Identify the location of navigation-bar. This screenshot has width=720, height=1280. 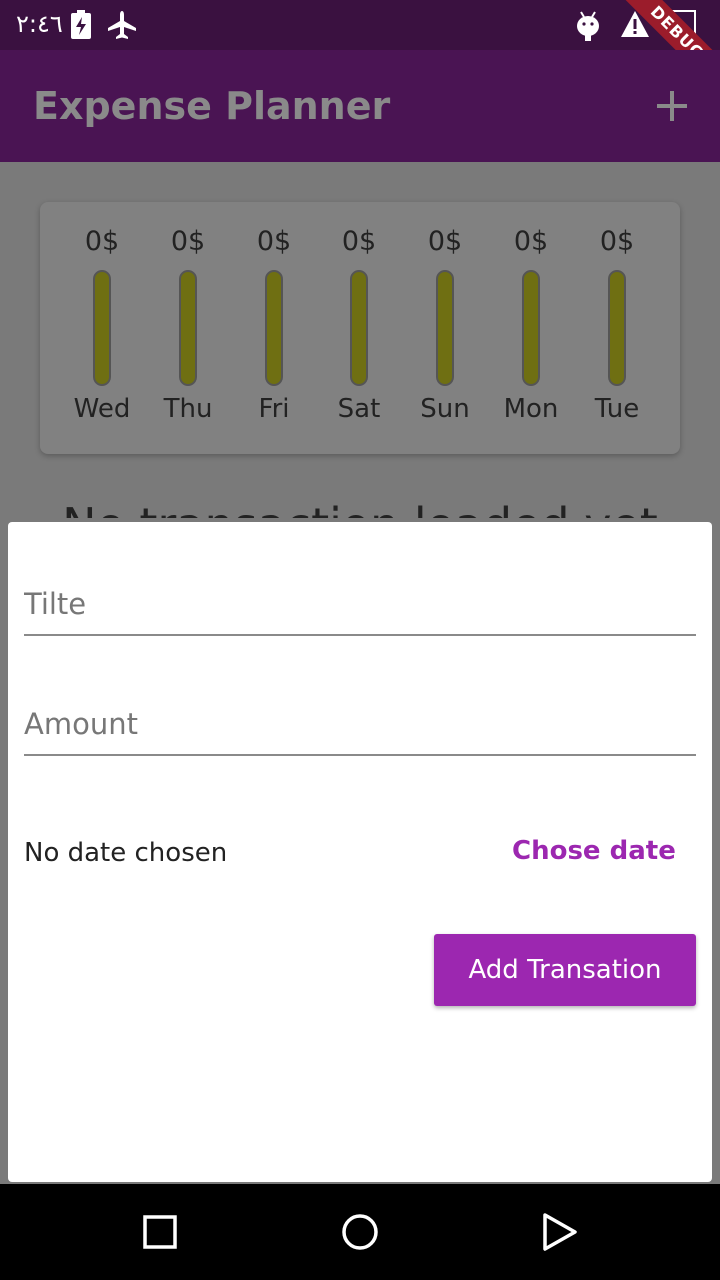
(360, 1232).